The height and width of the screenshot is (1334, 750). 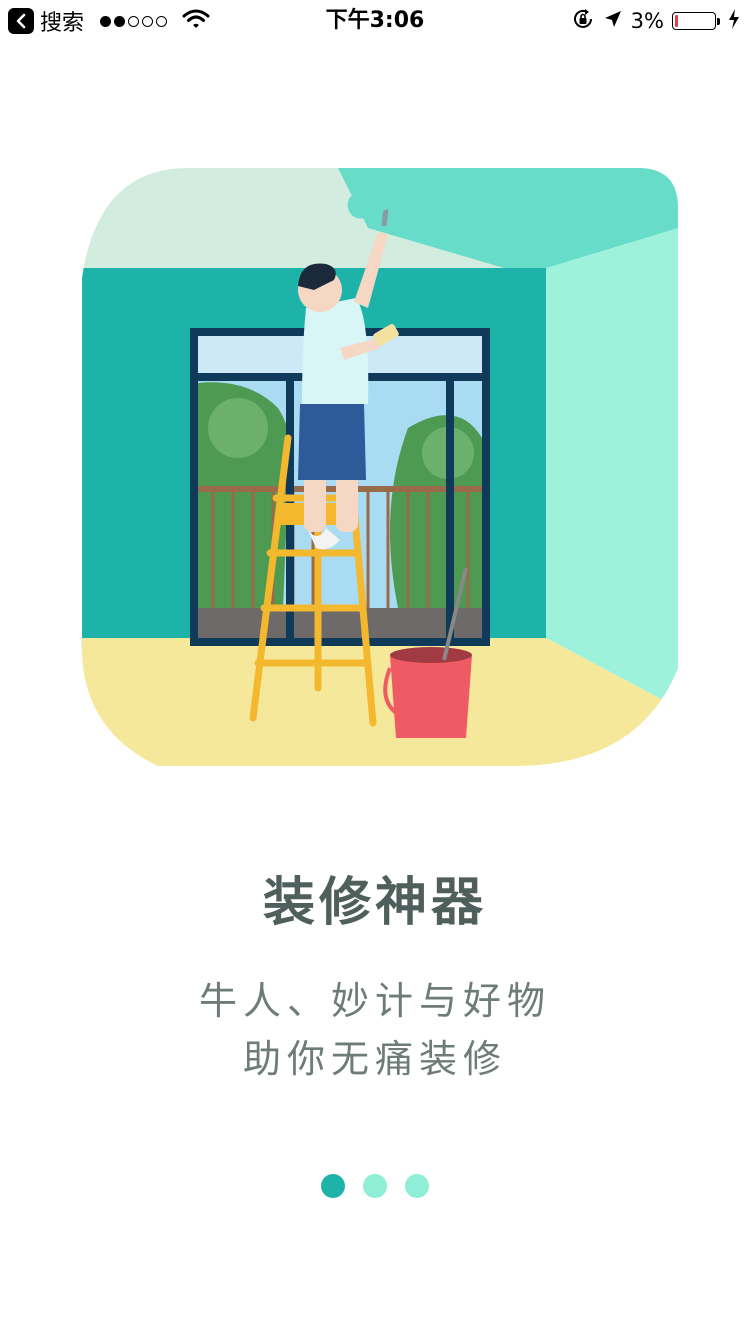 What do you see at coordinates (333, 1186) in the screenshot?
I see `page-dot-active` at bounding box center [333, 1186].